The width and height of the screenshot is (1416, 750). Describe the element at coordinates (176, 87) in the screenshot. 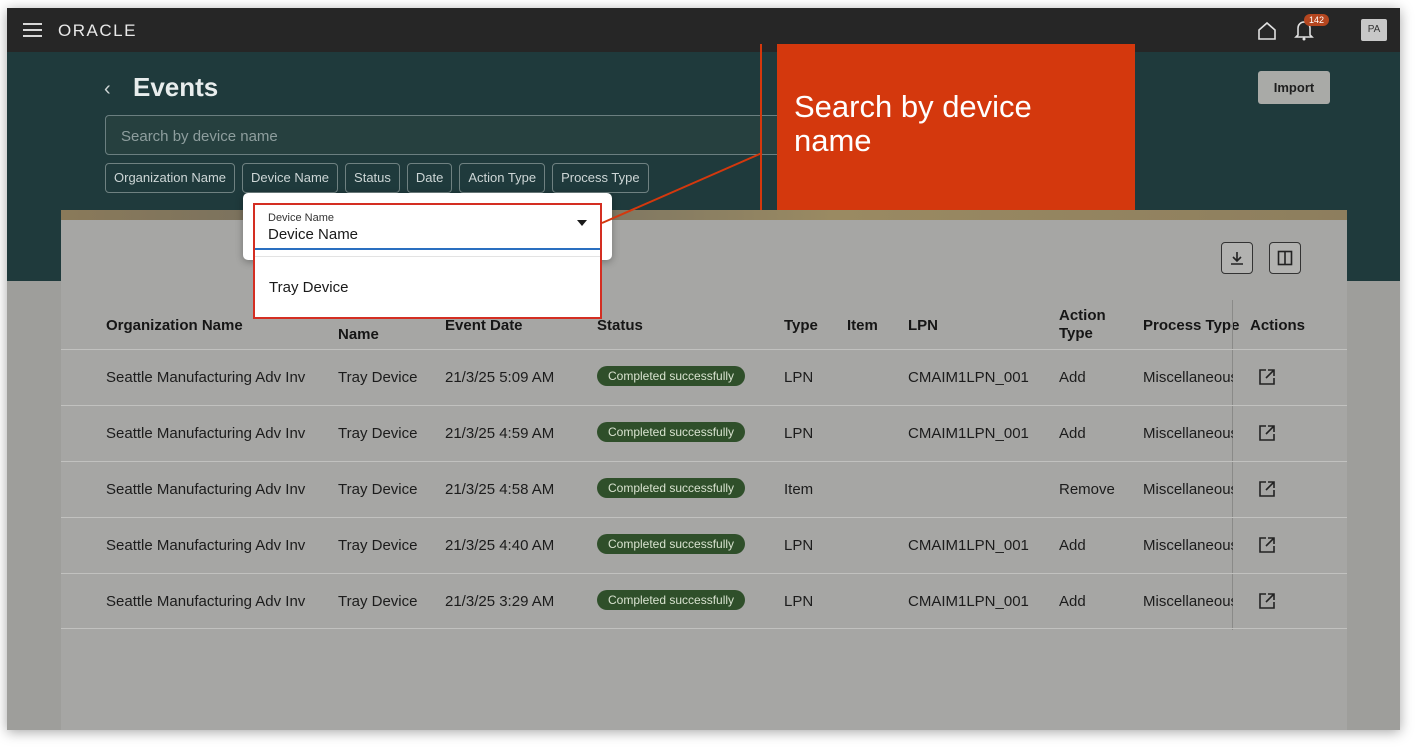

I see `page-title: Events` at that location.